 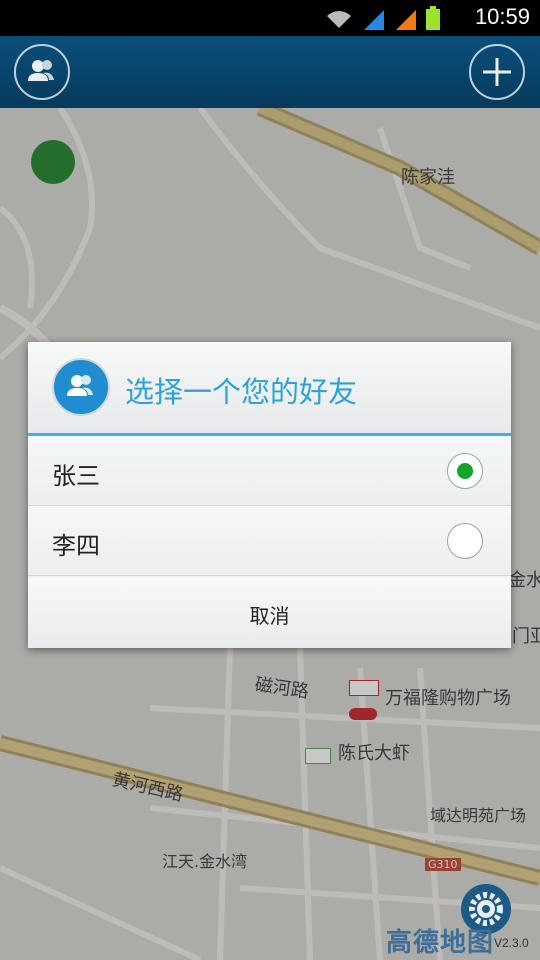 What do you see at coordinates (374, 20) in the screenshot?
I see `signal-icon` at bounding box center [374, 20].